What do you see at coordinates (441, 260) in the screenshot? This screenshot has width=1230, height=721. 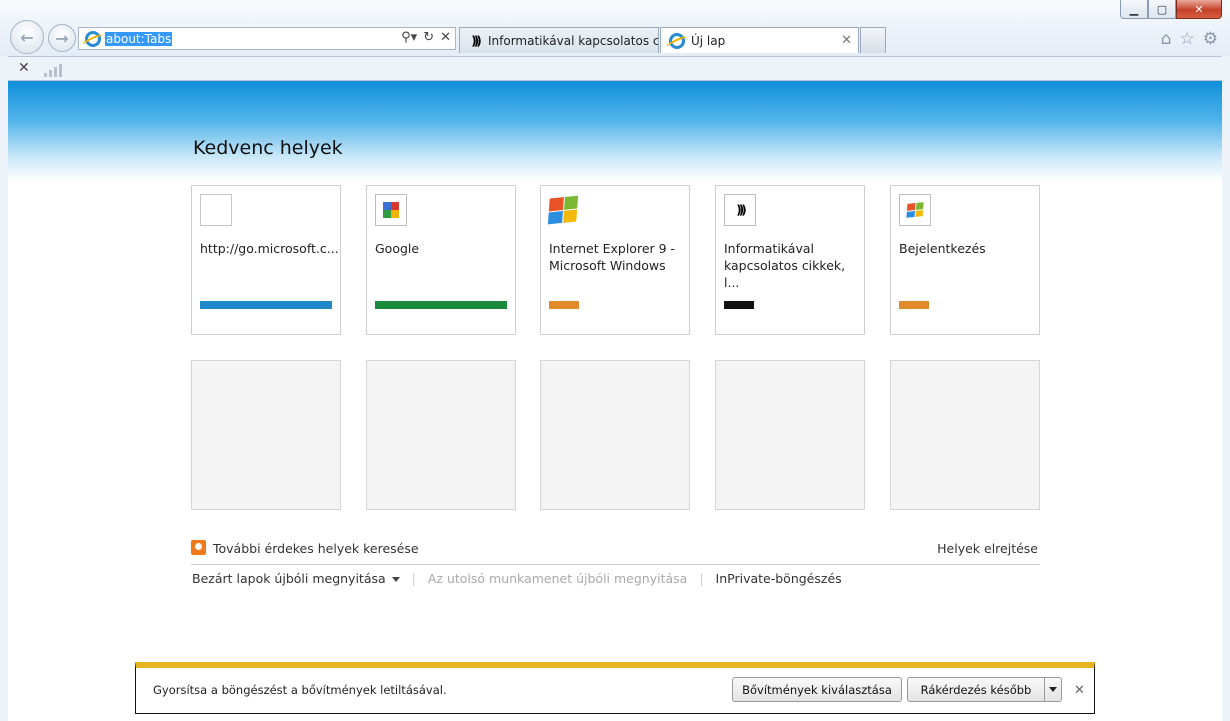 I see `favorite-tile: Google` at bounding box center [441, 260].